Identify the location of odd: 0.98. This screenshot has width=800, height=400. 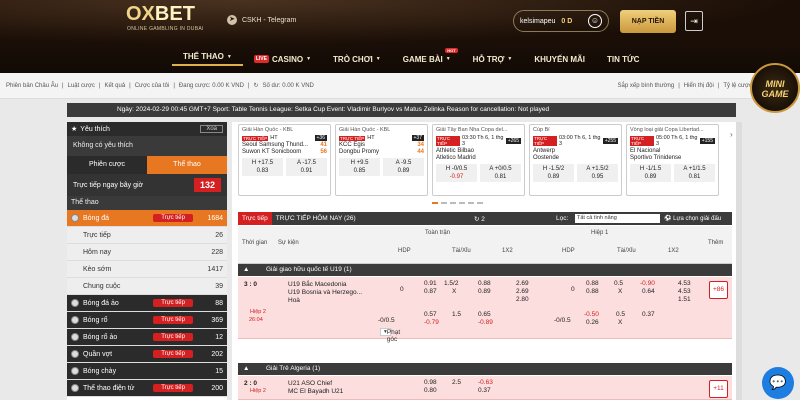
(430, 382).